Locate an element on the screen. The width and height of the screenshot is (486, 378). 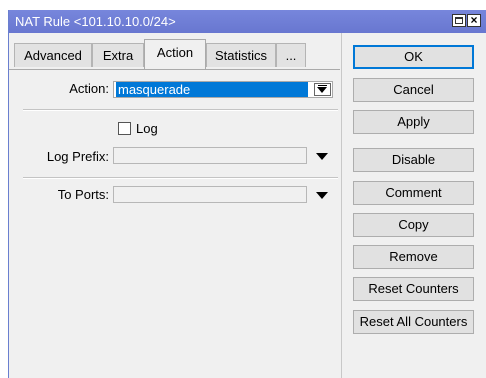
action-dropdown-button is located at coordinates (322, 89).